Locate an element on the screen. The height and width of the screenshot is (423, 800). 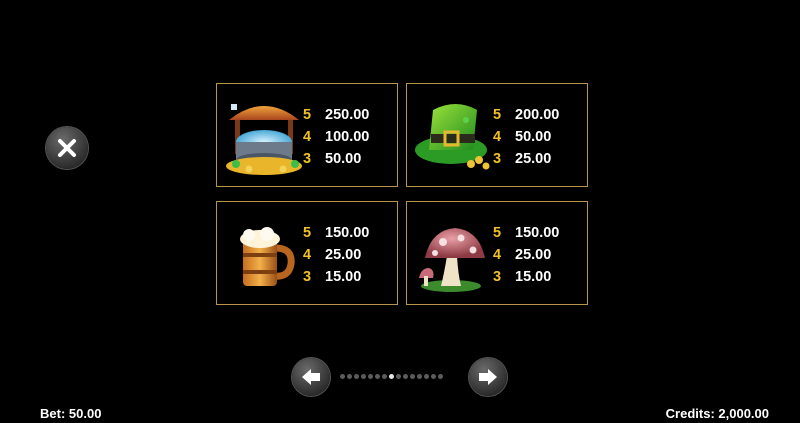
pay-row: 3 25.00 is located at coordinates (526, 159).